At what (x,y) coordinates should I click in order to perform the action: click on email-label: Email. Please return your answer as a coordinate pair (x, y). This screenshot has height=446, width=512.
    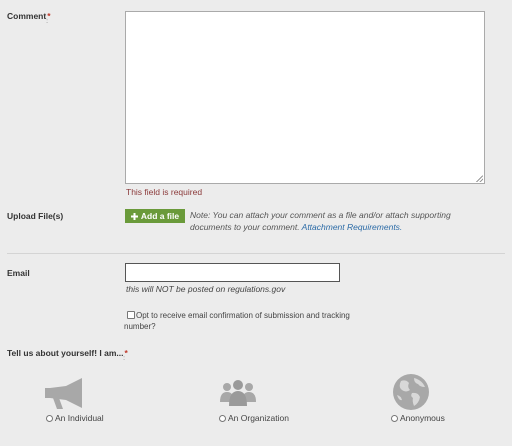
    Looking at the image, I should click on (18, 273).